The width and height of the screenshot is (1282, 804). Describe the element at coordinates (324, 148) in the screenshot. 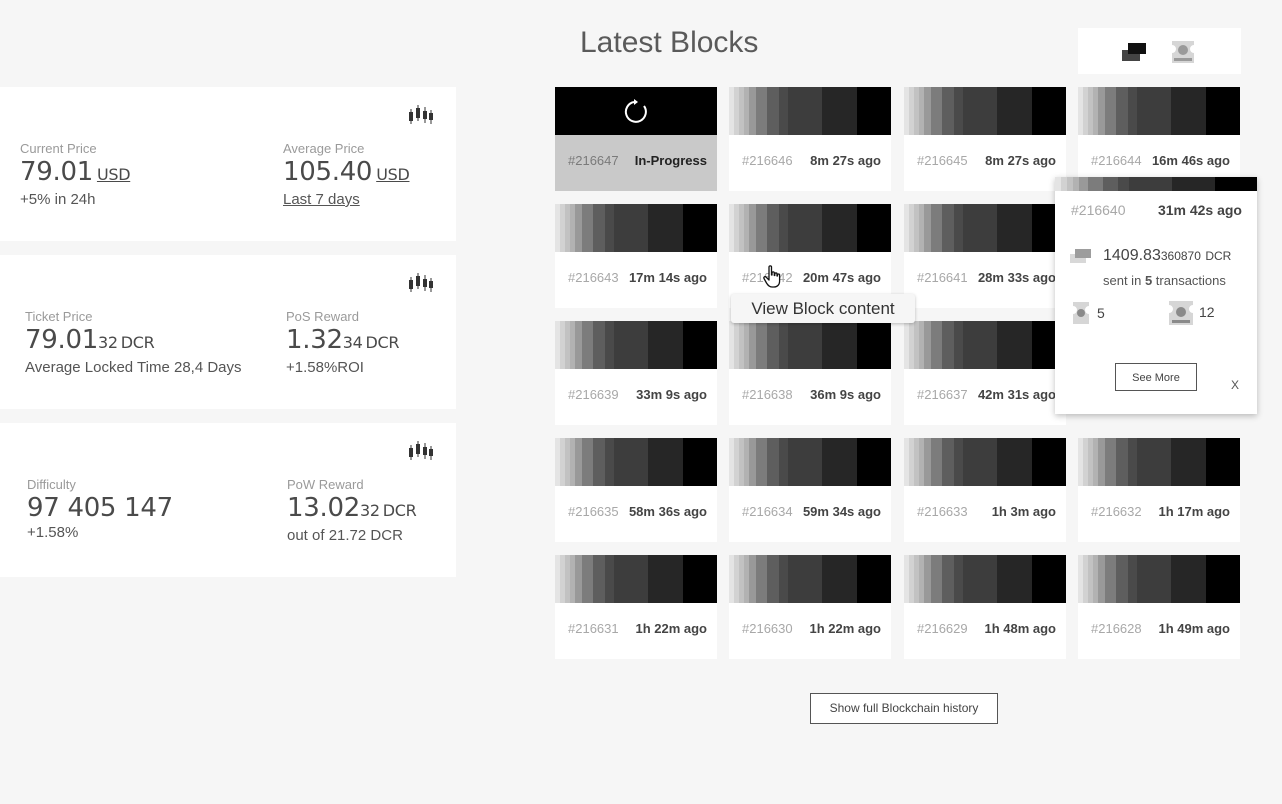

I see `average-price-label: Average Price` at that location.